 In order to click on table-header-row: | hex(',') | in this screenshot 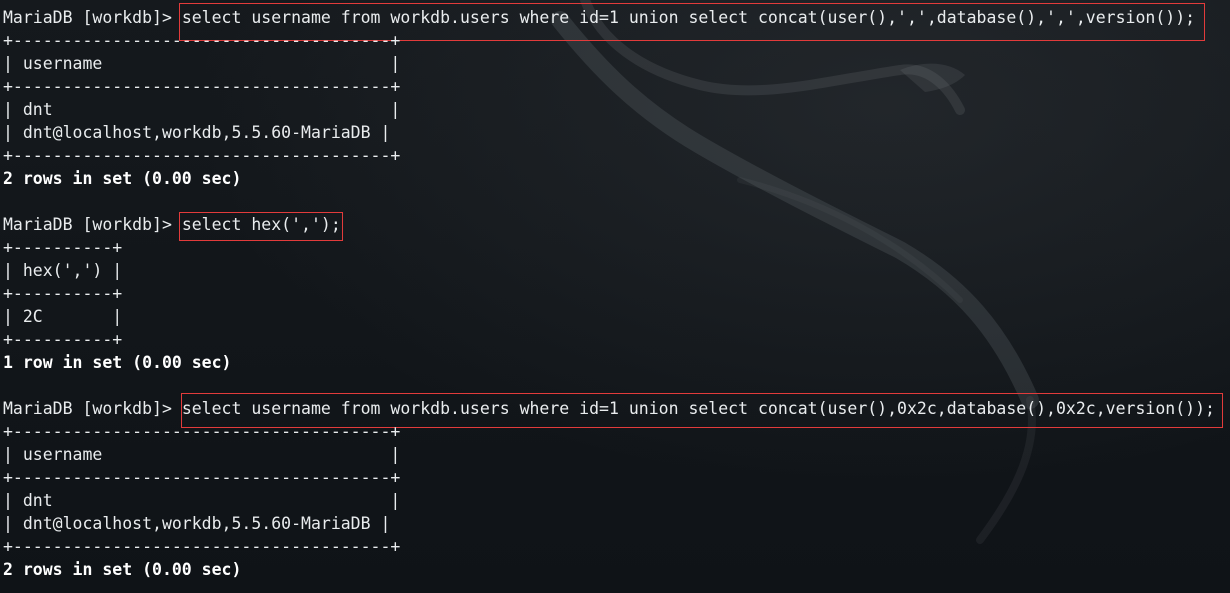, I will do `click(63, 270)`.